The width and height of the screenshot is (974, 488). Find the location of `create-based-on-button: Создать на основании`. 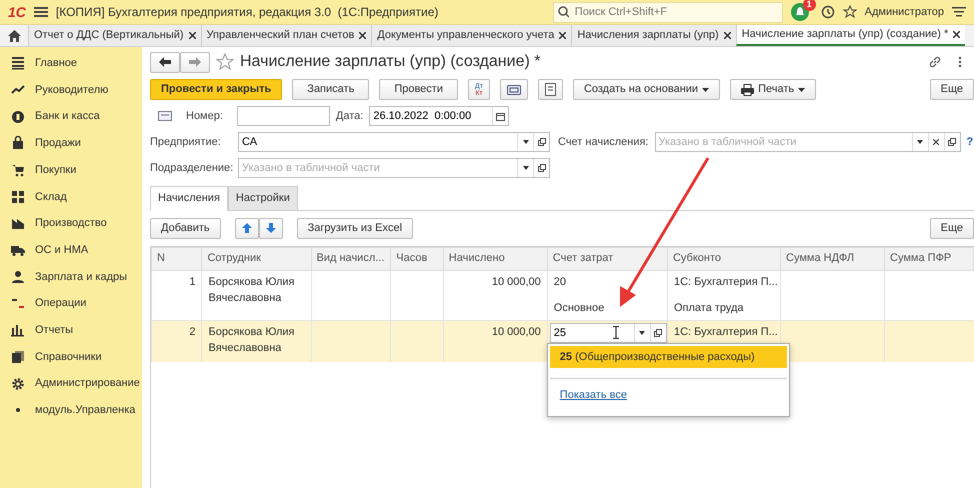

create-based-on-button: Создать на основании is located at coordinates (646, 89).